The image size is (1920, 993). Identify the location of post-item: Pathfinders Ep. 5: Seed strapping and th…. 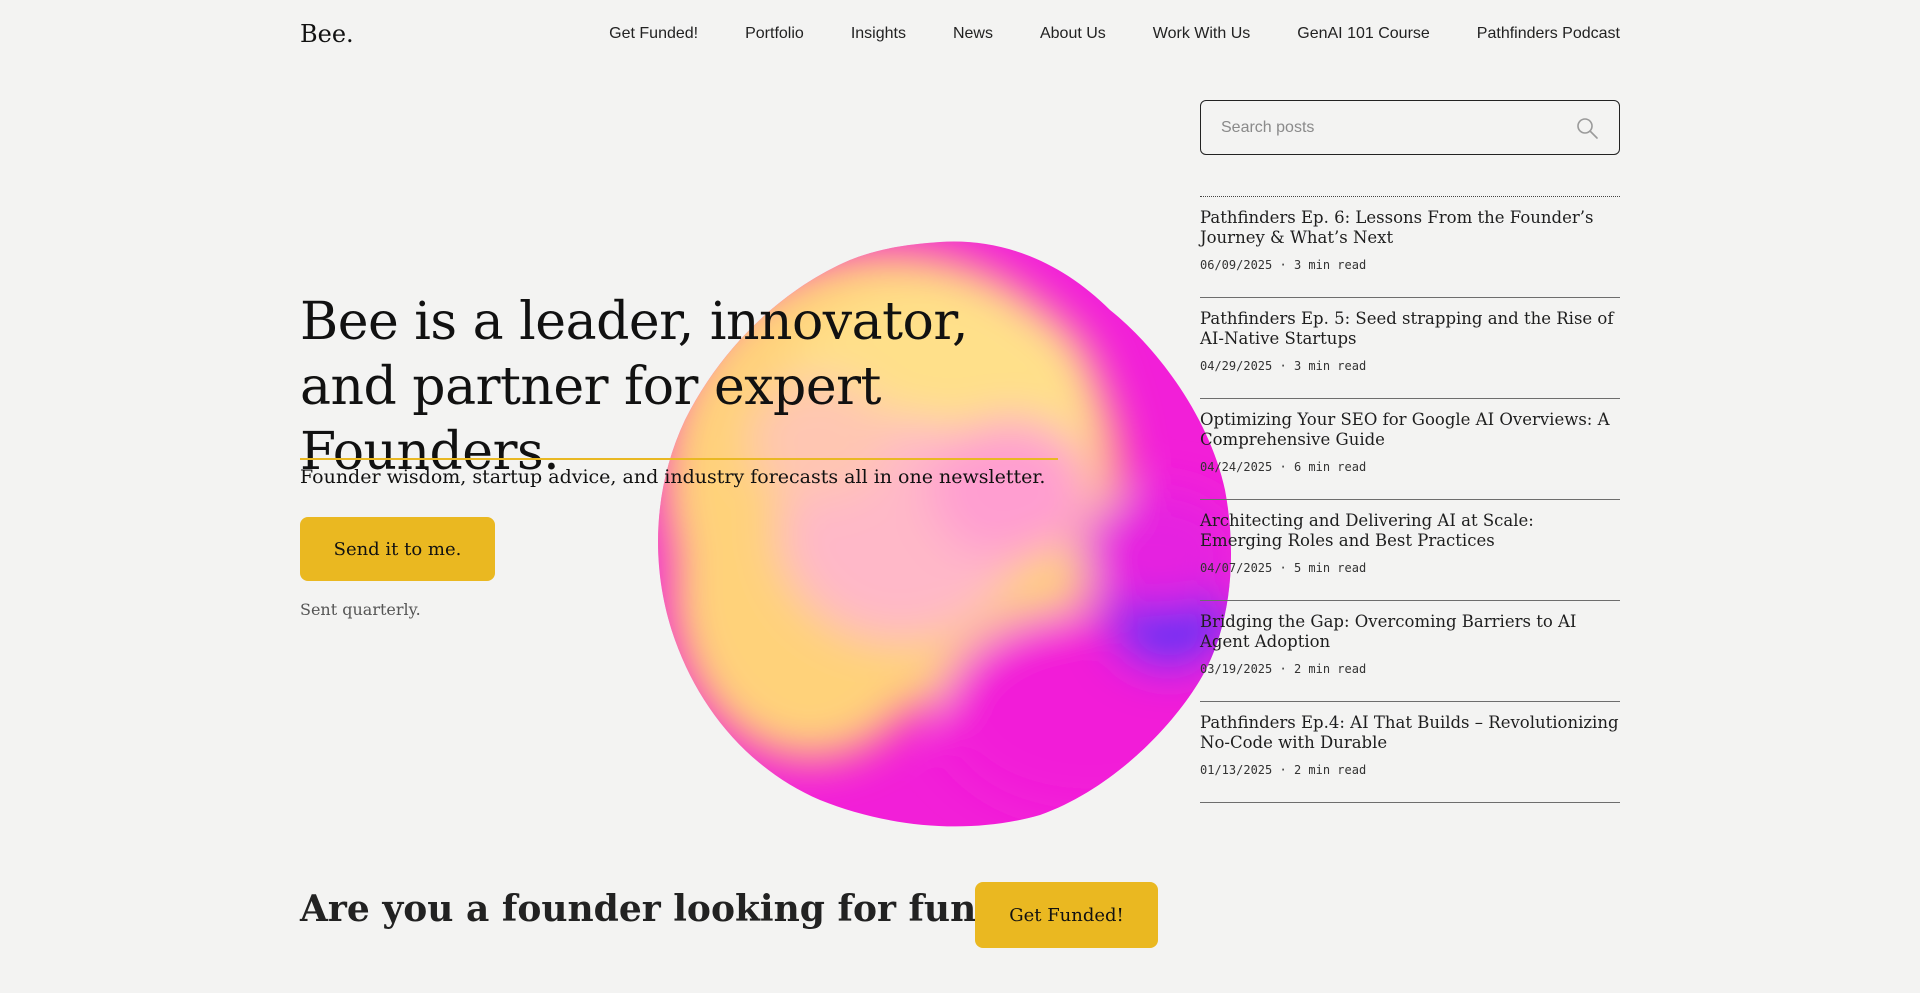
(1410, 348).